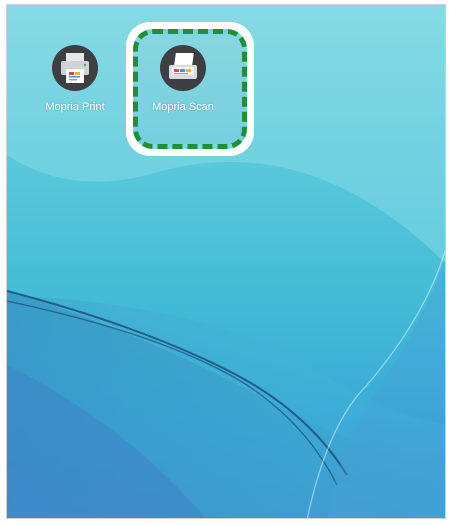  Describe the element at coordinates (75, 107) in the screenshot. I see `app-label: Mopria Print` at that location.